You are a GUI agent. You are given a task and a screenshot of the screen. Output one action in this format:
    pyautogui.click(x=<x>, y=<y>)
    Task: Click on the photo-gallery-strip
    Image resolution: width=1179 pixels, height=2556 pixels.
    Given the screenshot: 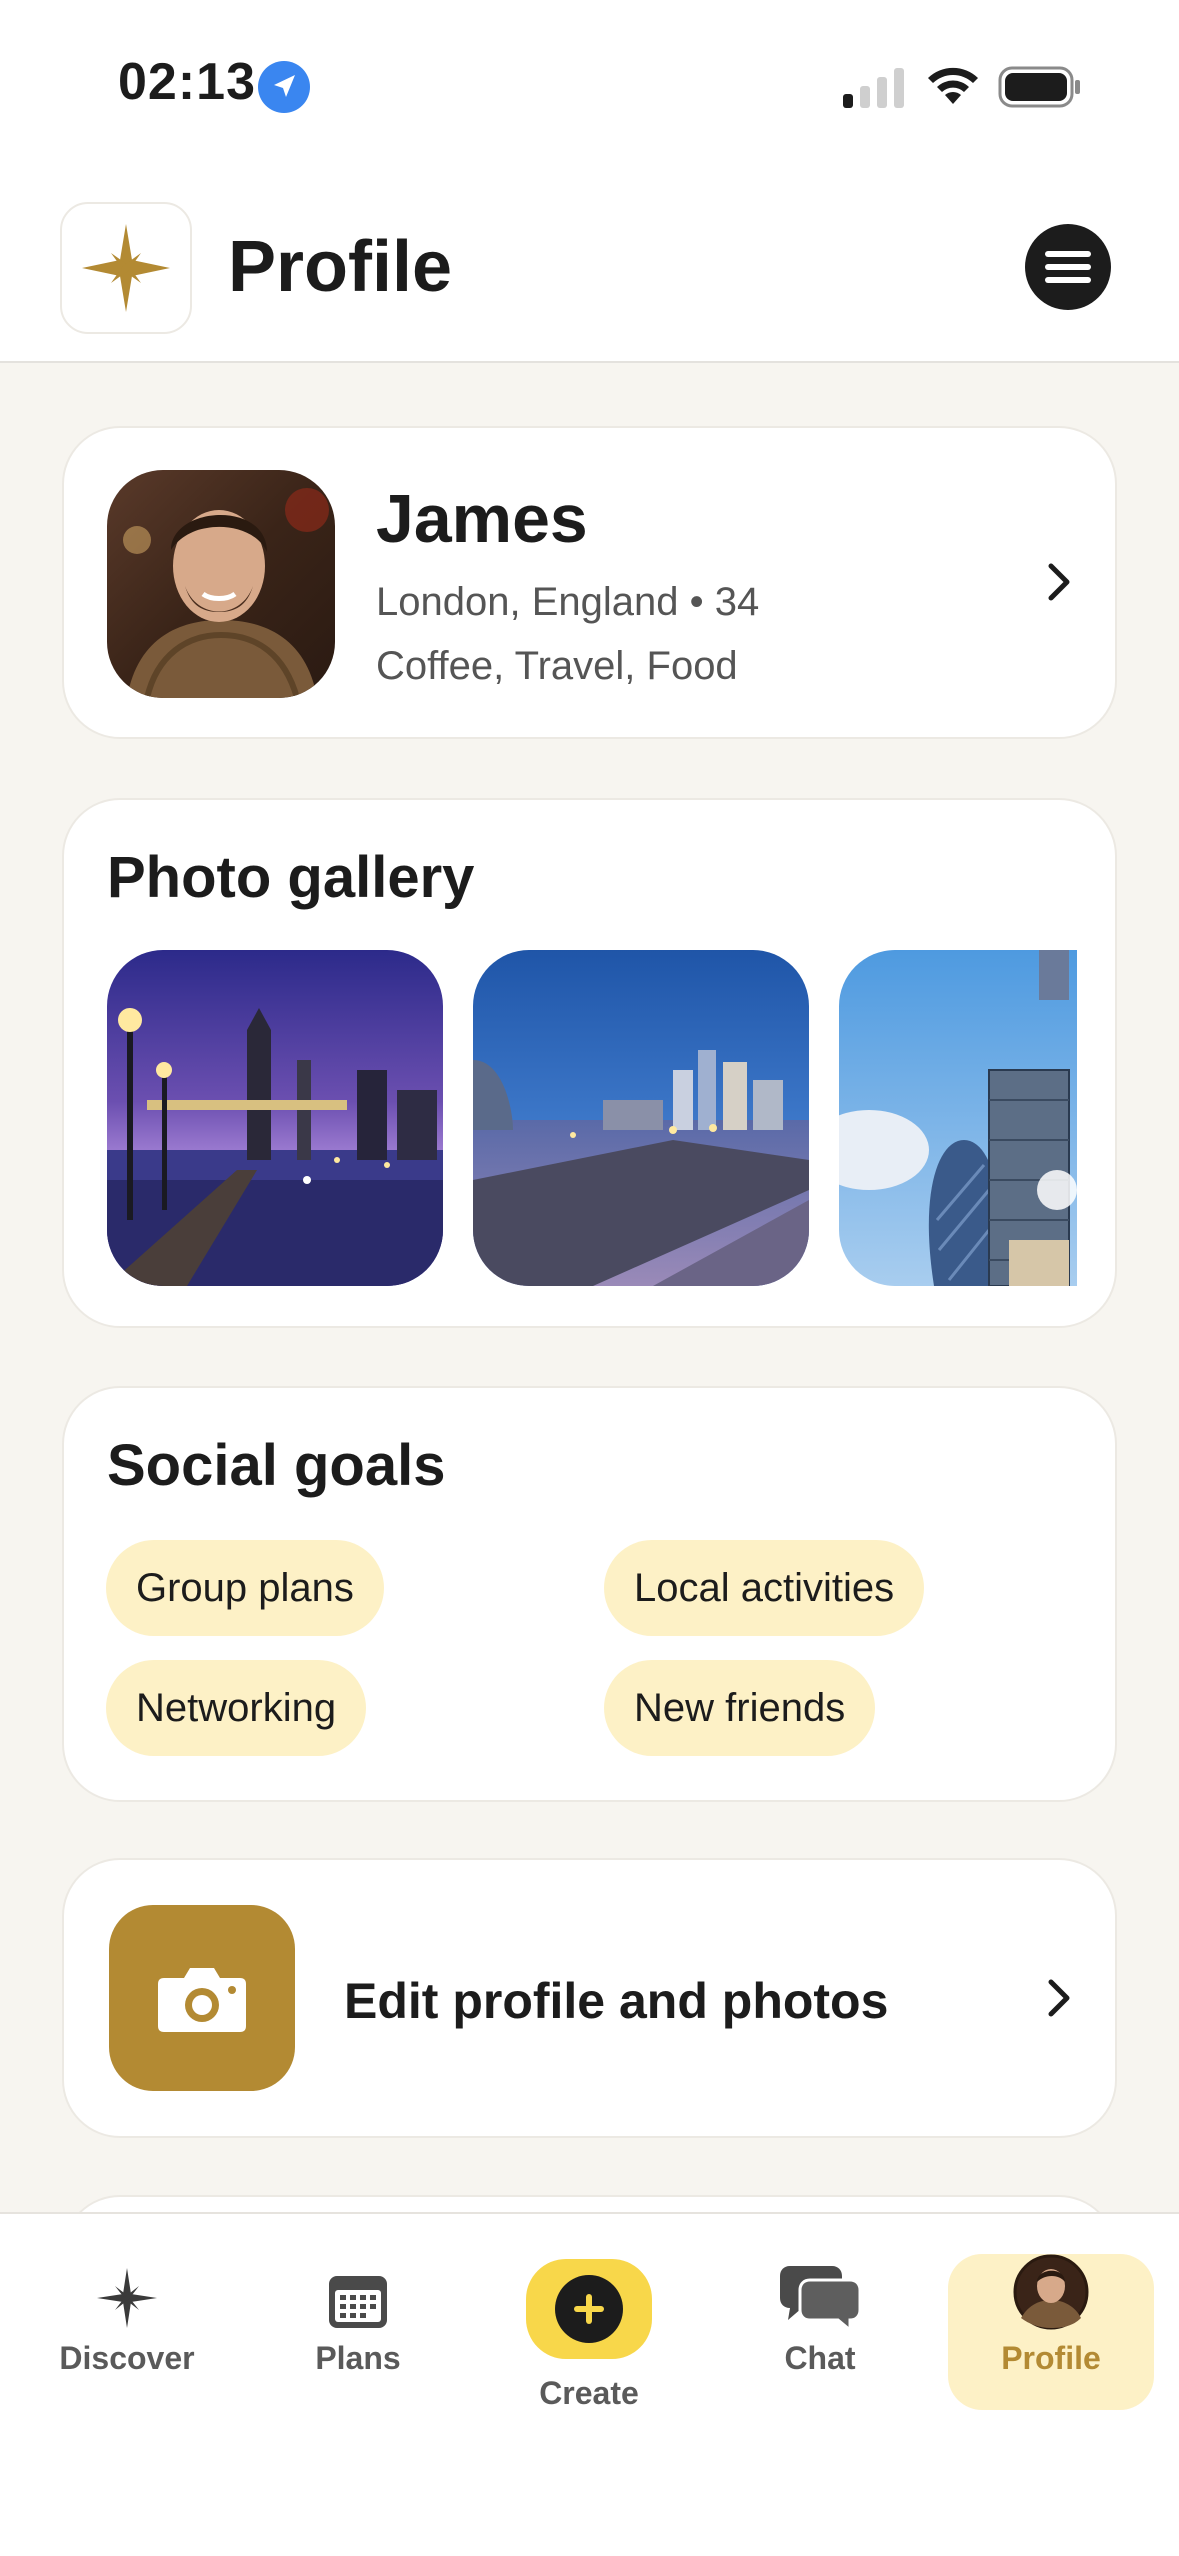 What is the action you would take?
    pyautogui.click(x=592, y=1118)
    